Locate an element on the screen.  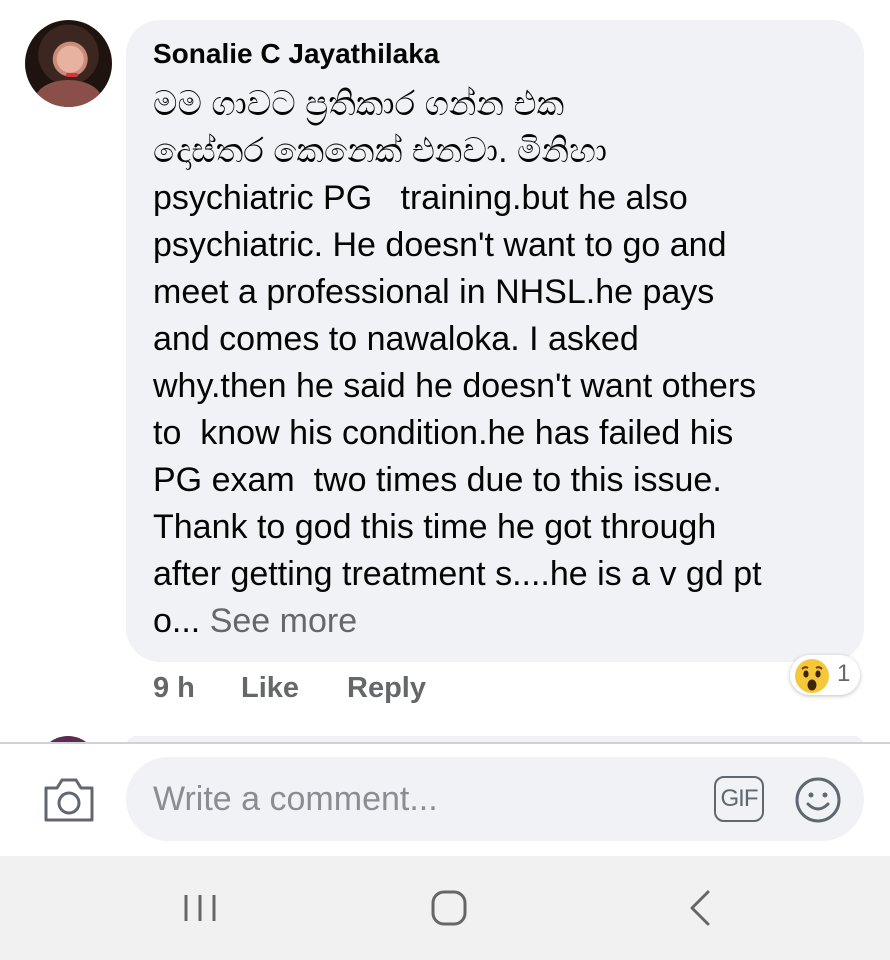
comment-line: psychiatric PG training.but he also is located at coordinates (420, 198).